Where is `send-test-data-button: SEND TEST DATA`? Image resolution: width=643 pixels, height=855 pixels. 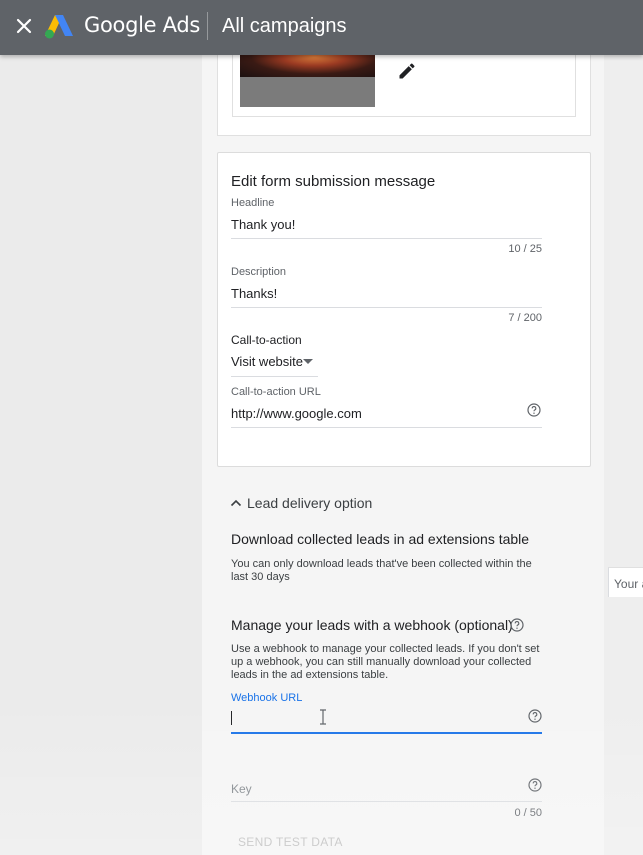
send-test-data-button: SEND TEST DATA is located at coordinates (290, 842).